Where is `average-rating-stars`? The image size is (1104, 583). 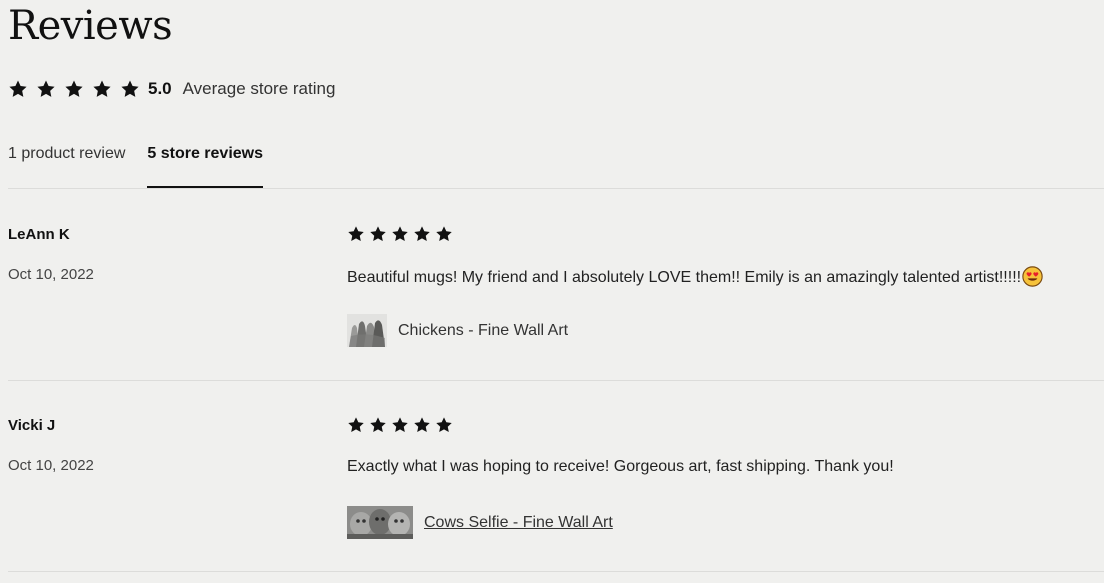
average-rating-stars is located at coordinates (78, 89).